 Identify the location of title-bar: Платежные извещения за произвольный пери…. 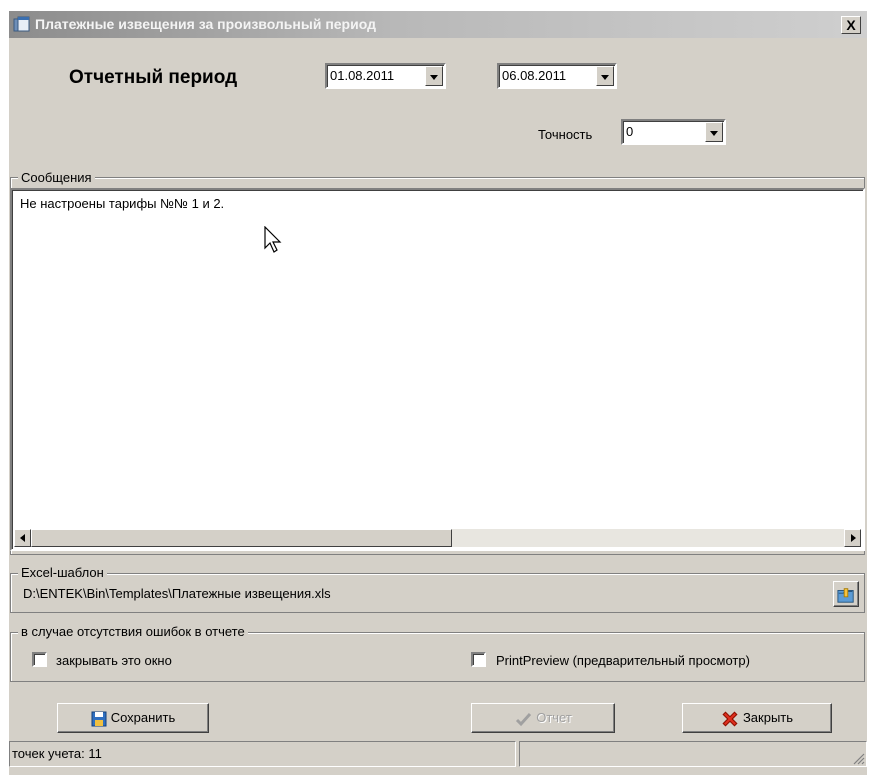
(438, 24).